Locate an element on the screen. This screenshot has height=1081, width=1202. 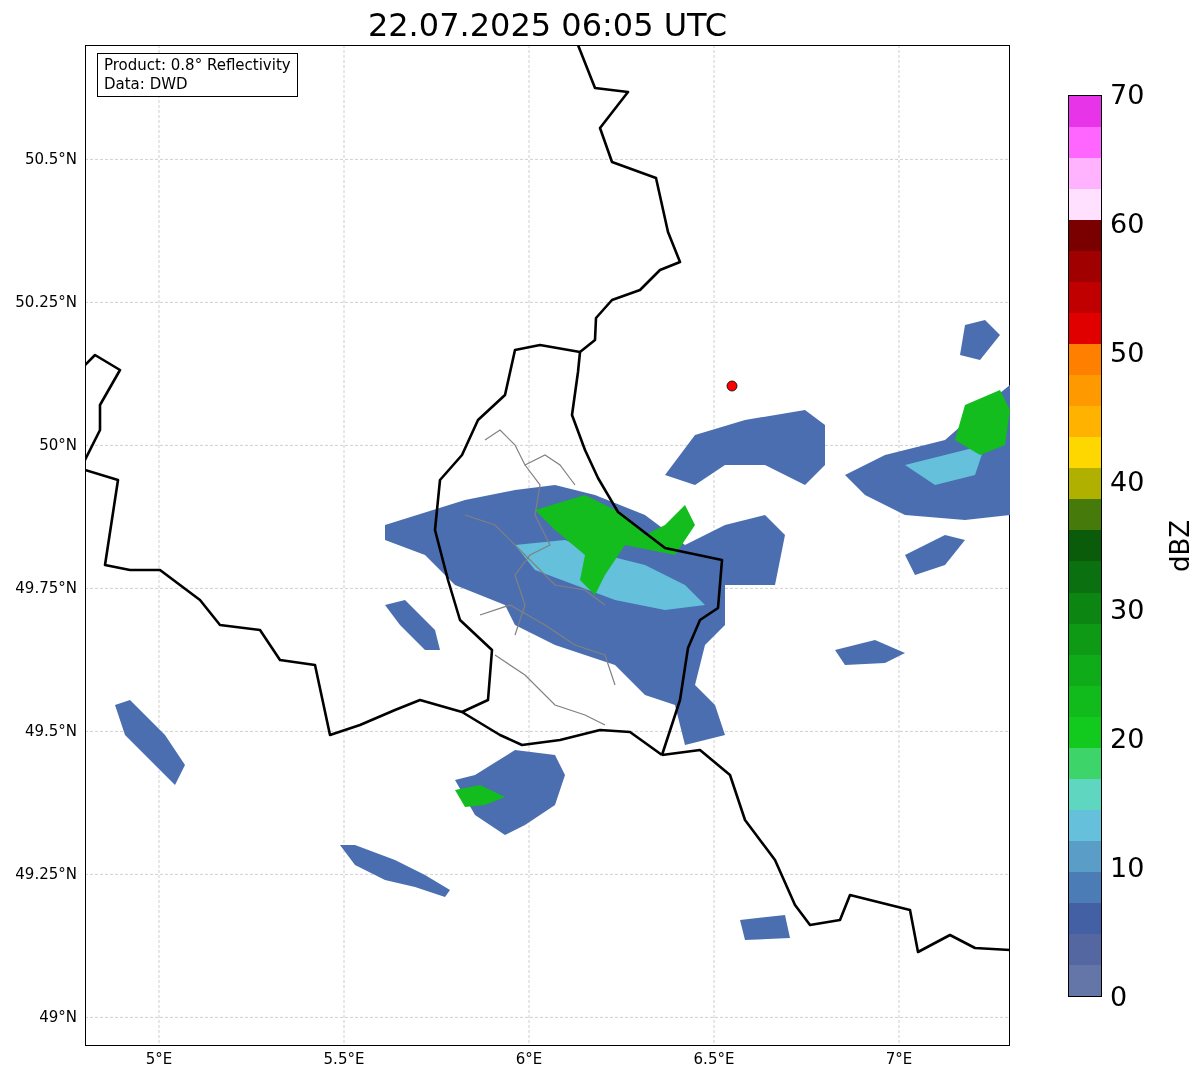
axis-tick-label: 5.5°E is located at coordinates (344, 1059).